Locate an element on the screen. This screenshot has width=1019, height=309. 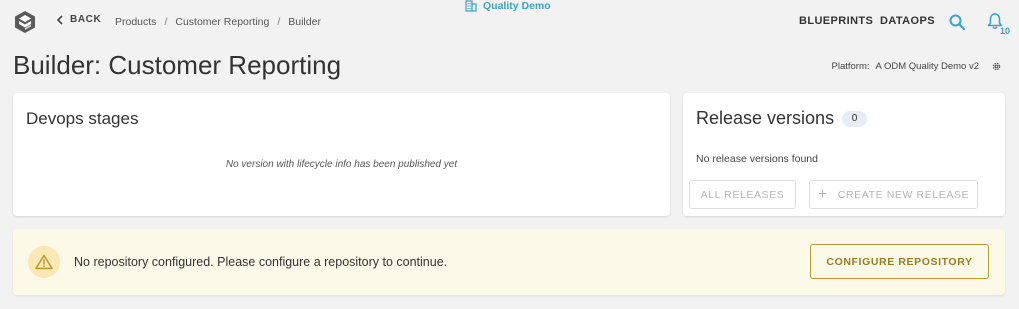
devops-stages-title: Devops stages is located at coordinates (82, 118).